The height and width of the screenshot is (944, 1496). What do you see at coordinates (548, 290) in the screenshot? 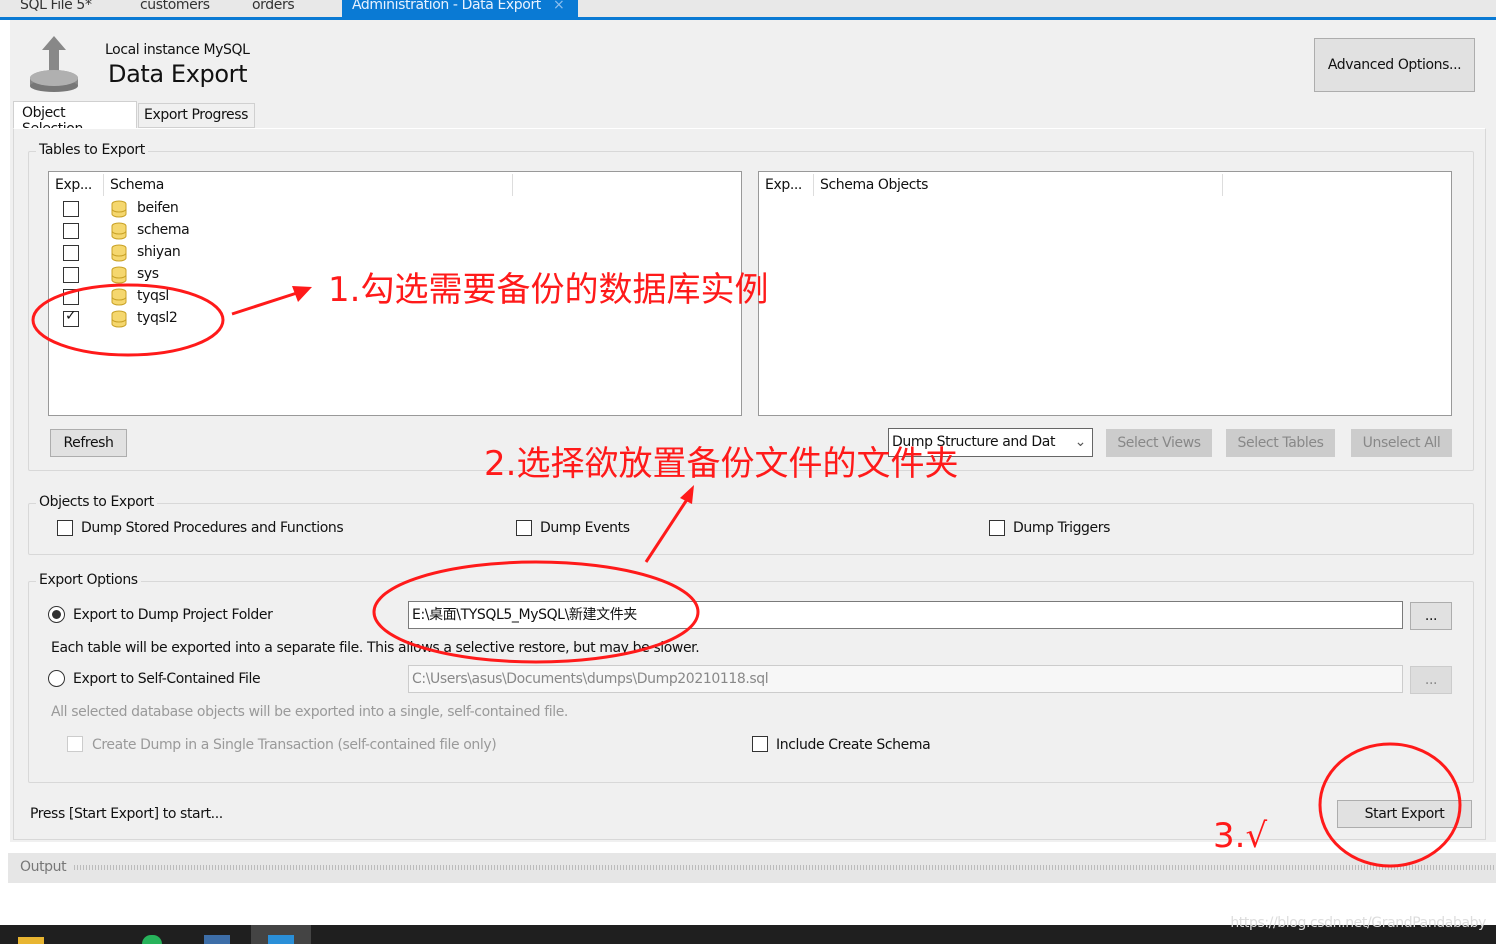
I see `annotation-step1: 1.勾选需要备份的数据库实例` at bounding box center [548, 290].